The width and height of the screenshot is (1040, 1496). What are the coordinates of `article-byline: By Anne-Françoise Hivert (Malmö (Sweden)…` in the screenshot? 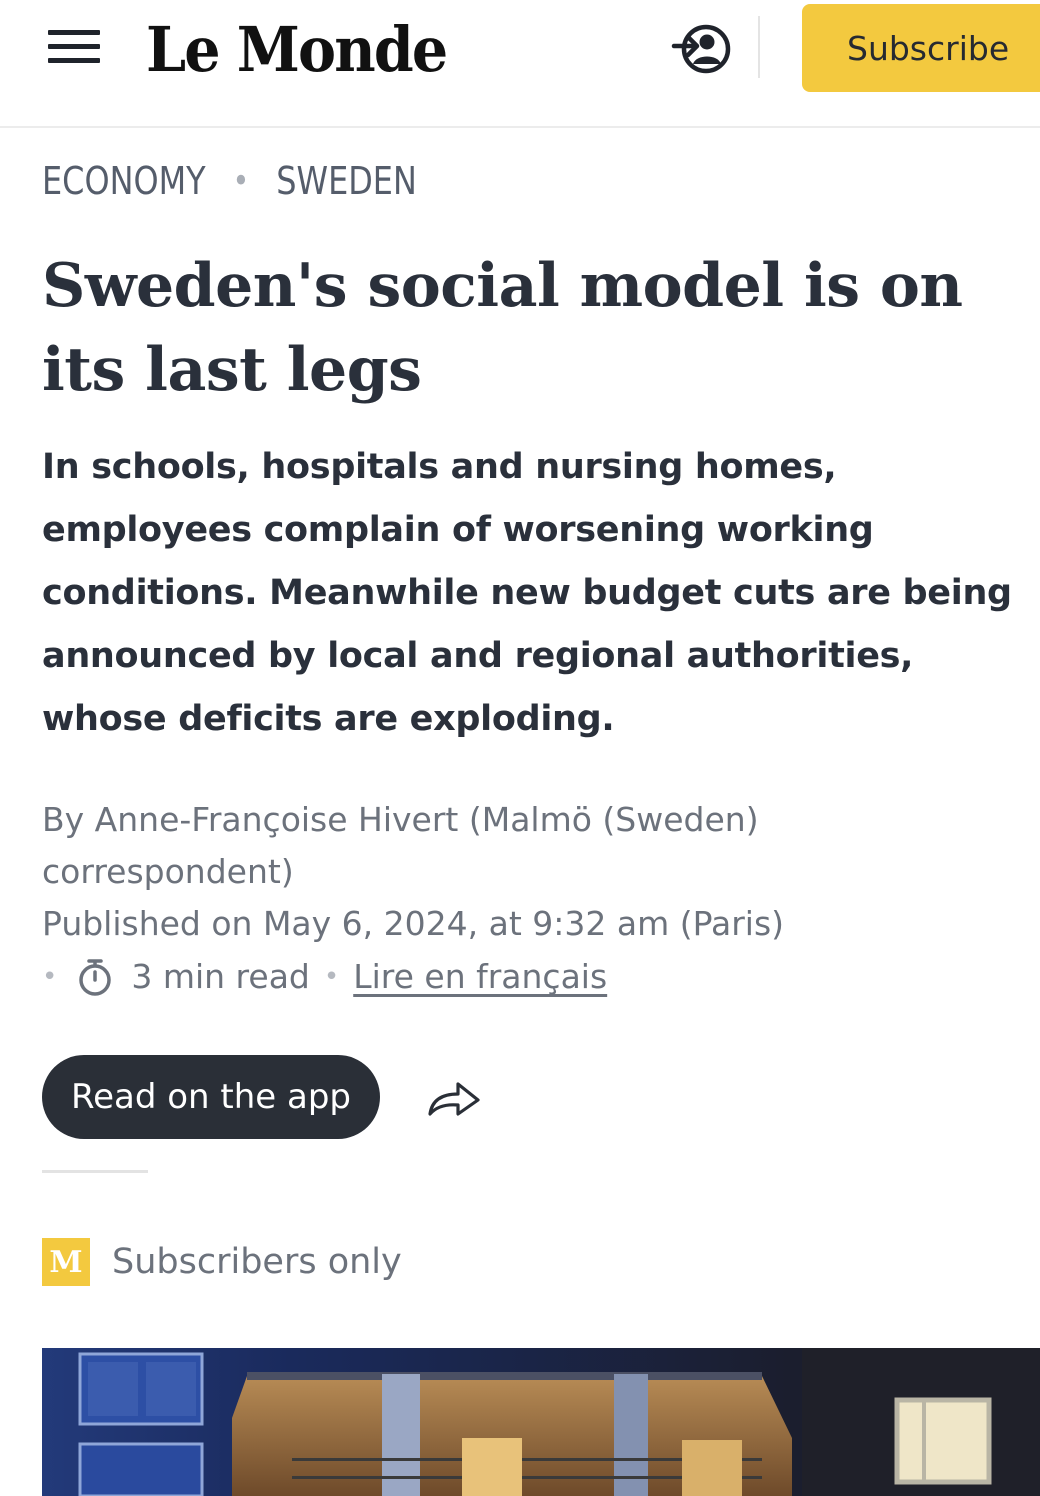 It's located at (400, 845).